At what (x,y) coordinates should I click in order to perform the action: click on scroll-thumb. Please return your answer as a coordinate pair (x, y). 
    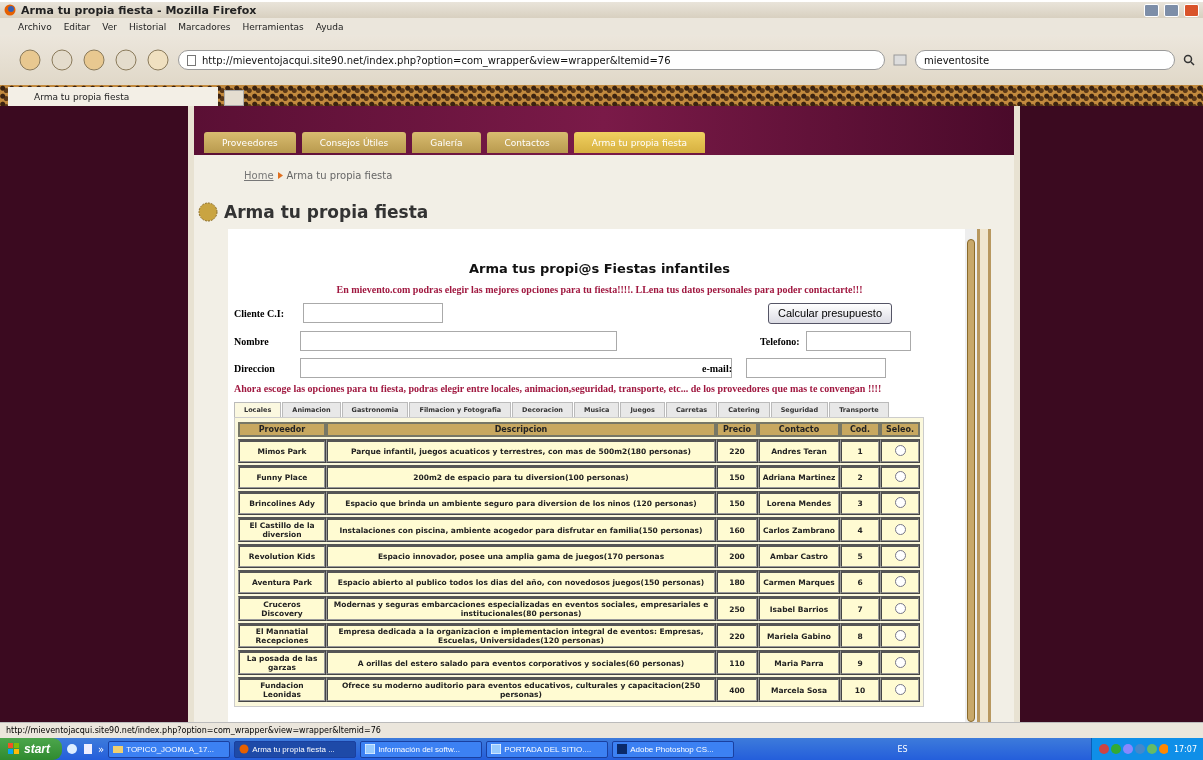
    Looking at the image, I should click on (971, 480).